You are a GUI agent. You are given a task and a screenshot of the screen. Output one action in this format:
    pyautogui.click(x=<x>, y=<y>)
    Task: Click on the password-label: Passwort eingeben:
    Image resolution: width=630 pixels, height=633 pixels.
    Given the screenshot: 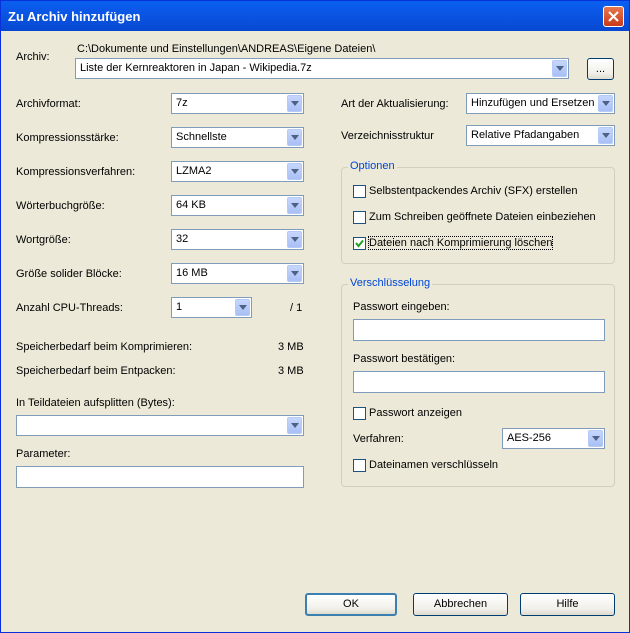 What is the action you would take?
    pyautogui.click(x=401, y=307)
    